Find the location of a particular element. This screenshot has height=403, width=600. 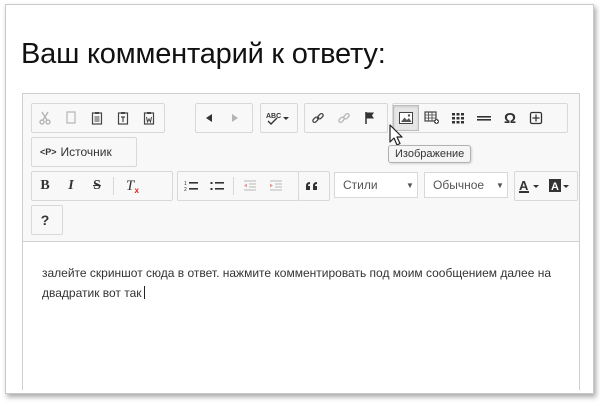

insert-group: Ω is located at coordinates (480, 118).